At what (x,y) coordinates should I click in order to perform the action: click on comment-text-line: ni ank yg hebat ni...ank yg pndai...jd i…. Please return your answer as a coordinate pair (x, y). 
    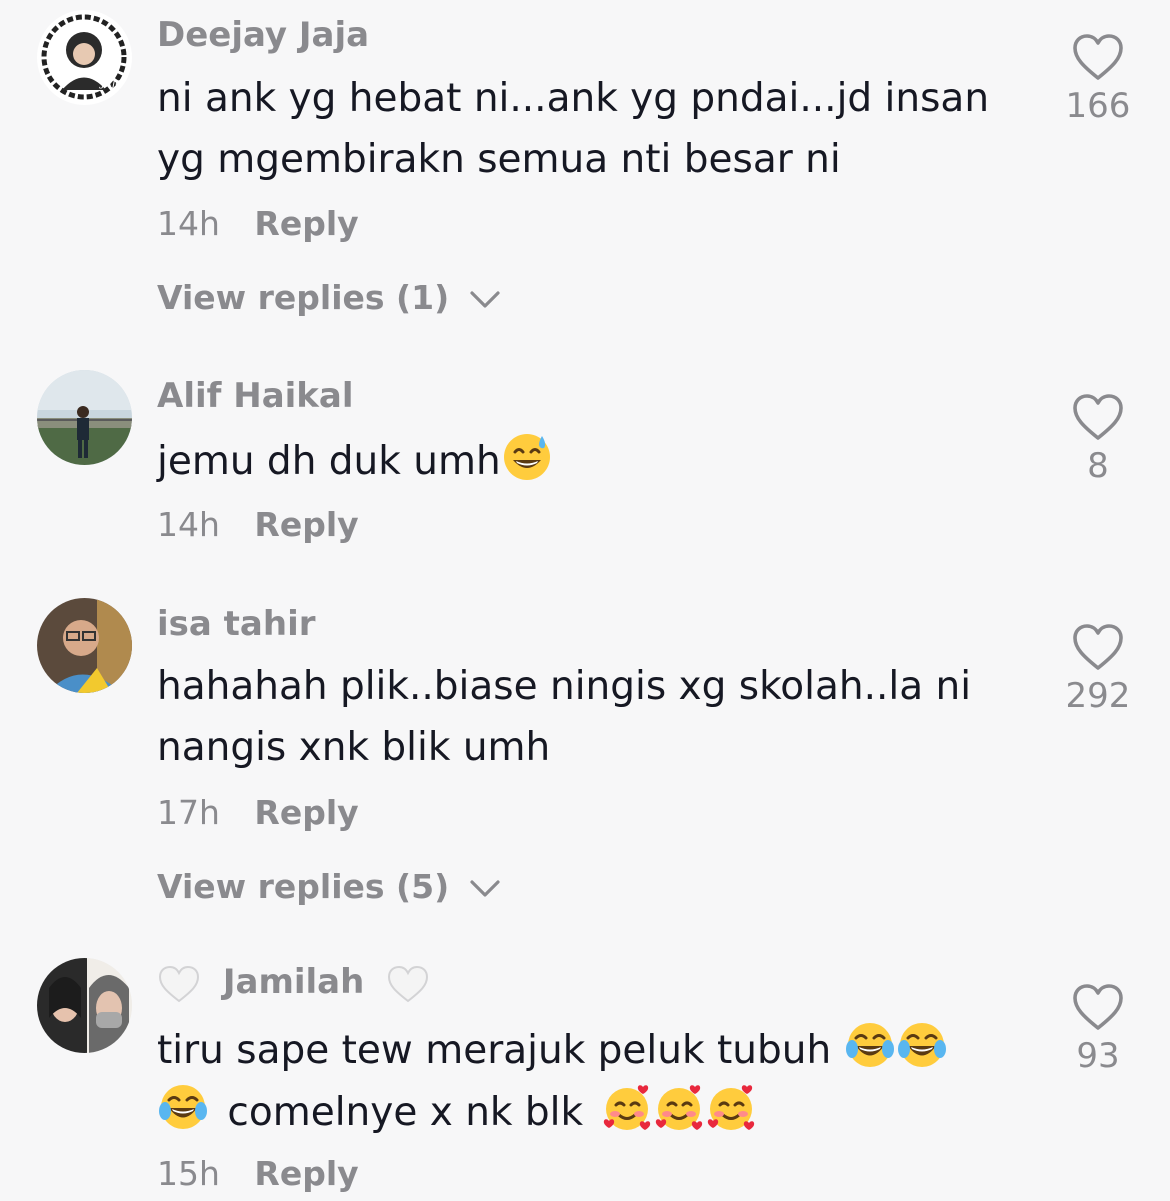
    Looking at the image, I should click on (573, 98).